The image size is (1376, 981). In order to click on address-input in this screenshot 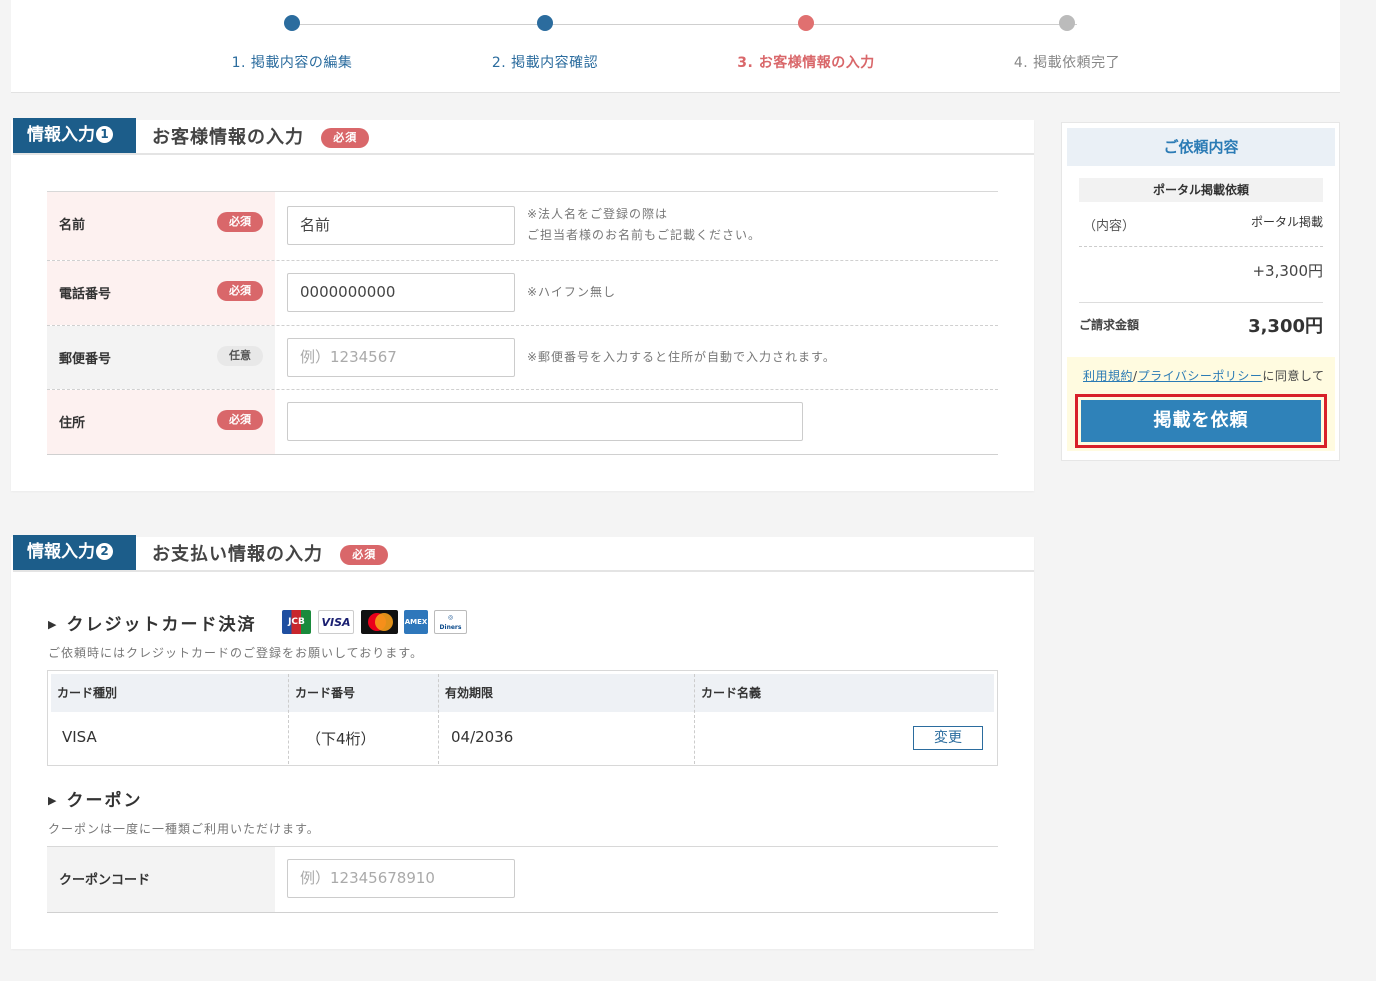, I will do `click(545, 421)`.